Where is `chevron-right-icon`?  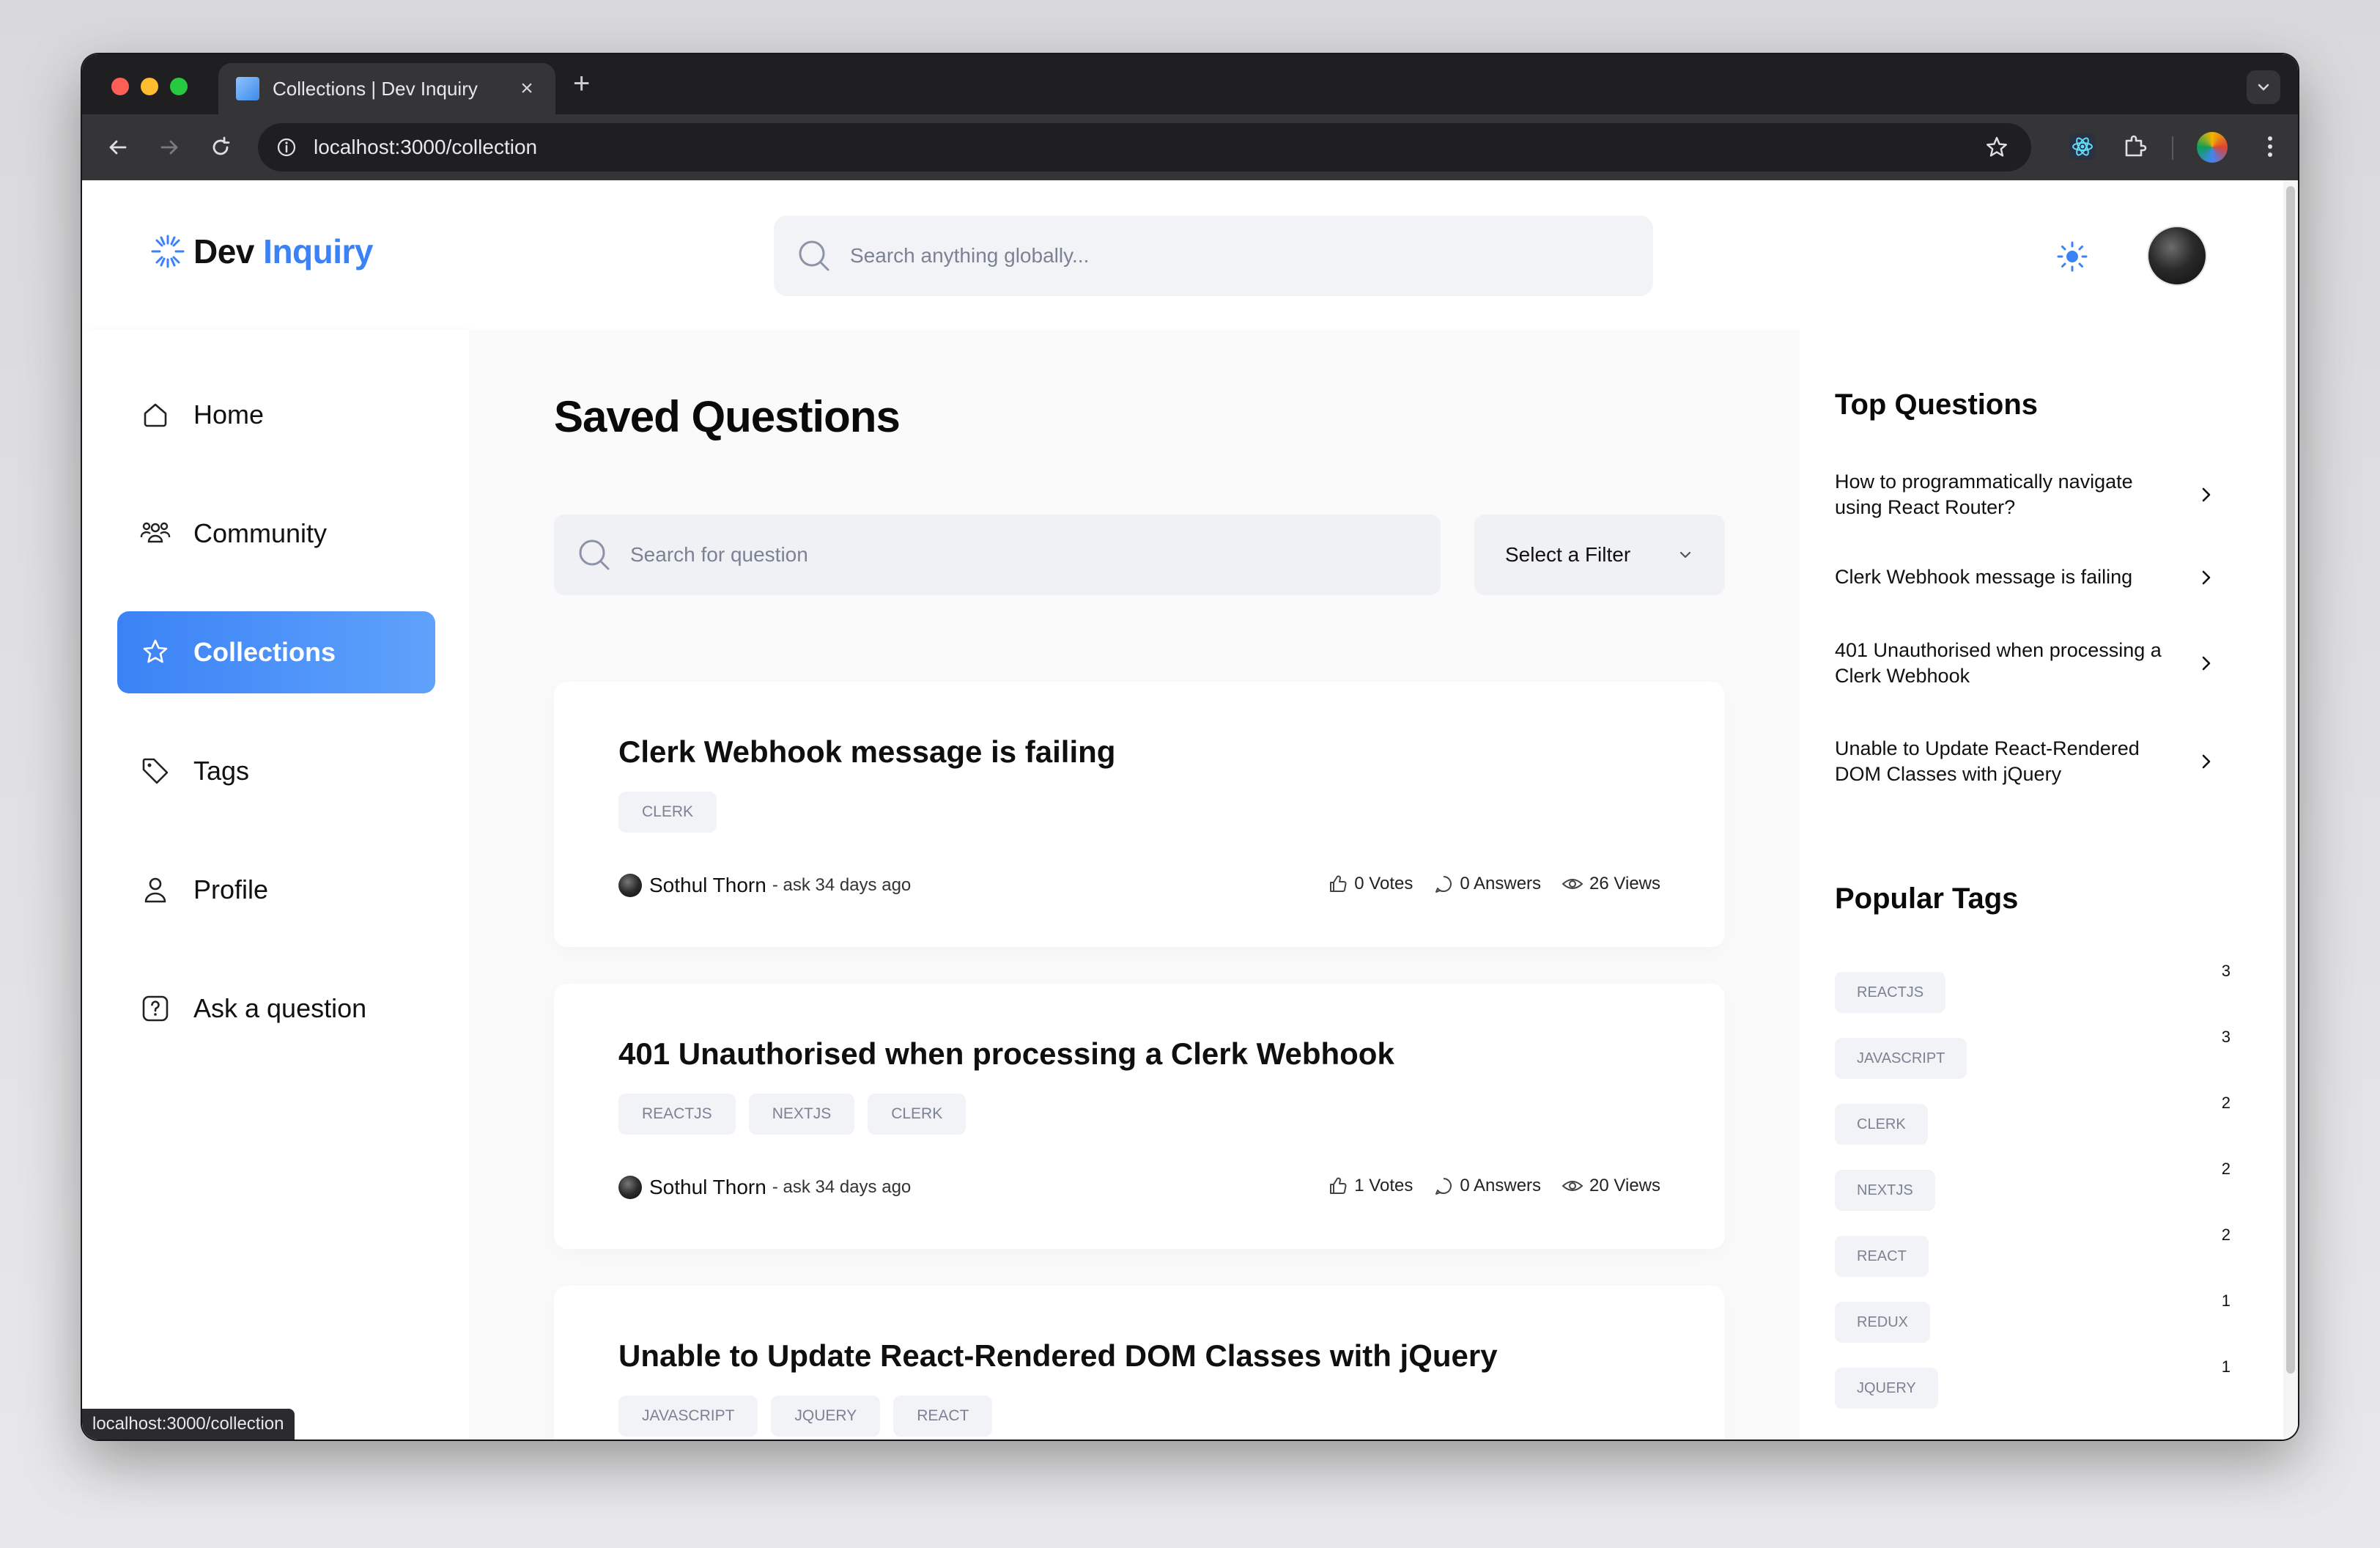
chevron-right-icon is located at coordinates (2206, 663).